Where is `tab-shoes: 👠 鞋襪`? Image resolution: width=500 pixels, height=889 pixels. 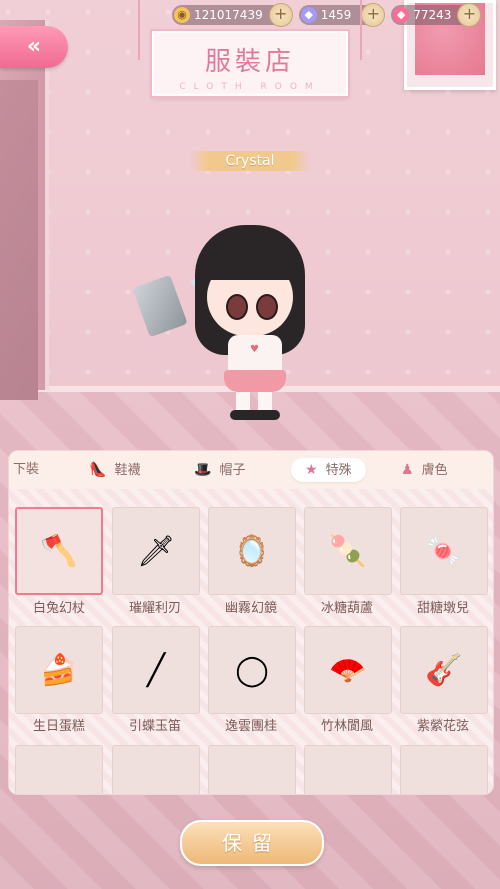 tab-shoes: 👠 鞋襪 is located at coordinates (114, 470).